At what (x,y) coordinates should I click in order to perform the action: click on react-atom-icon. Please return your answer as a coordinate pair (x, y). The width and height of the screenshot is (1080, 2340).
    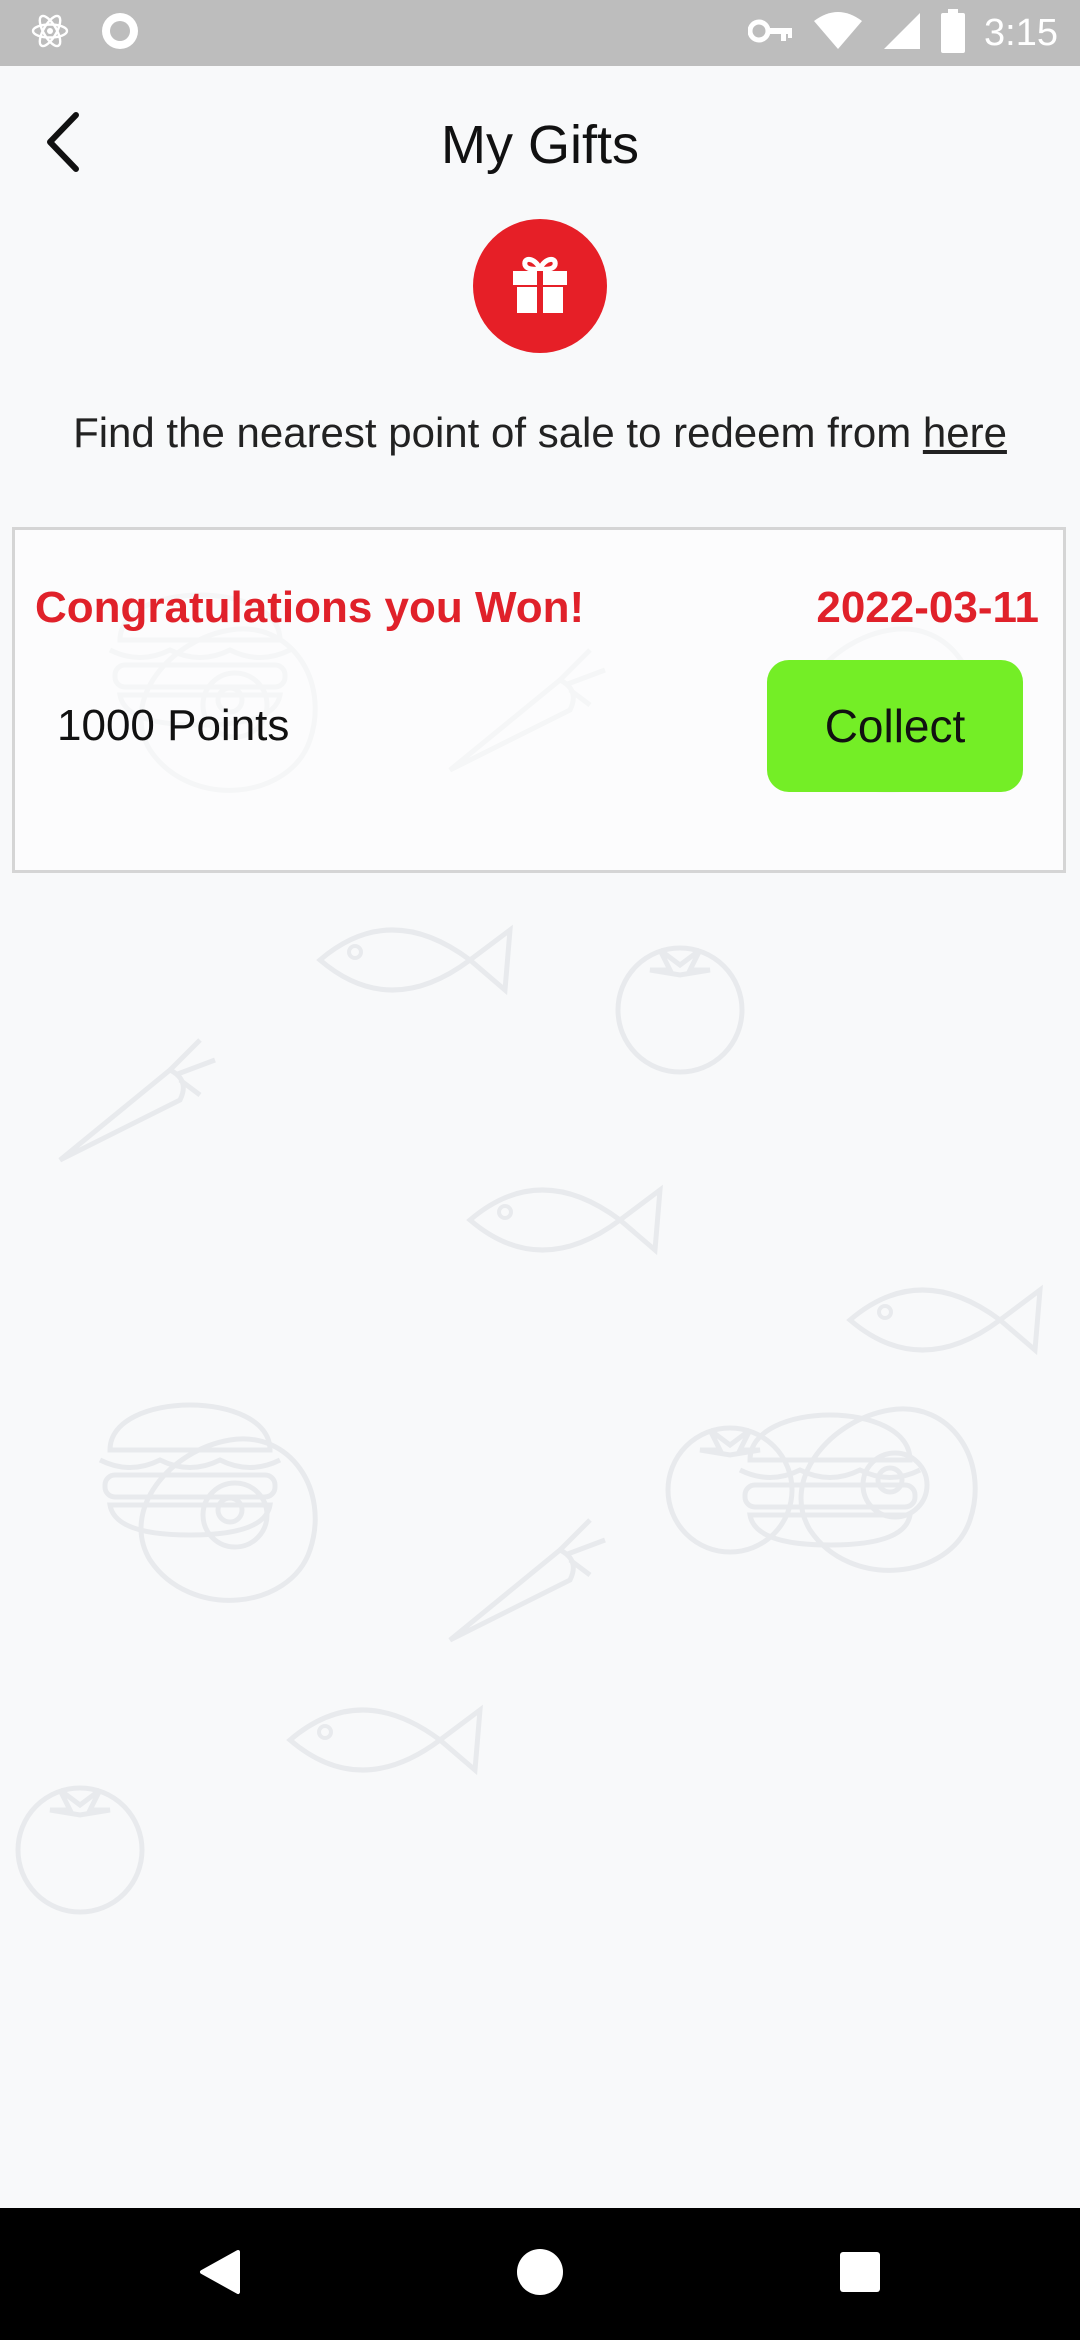
    Looking at the image, I should click on (50, 33).